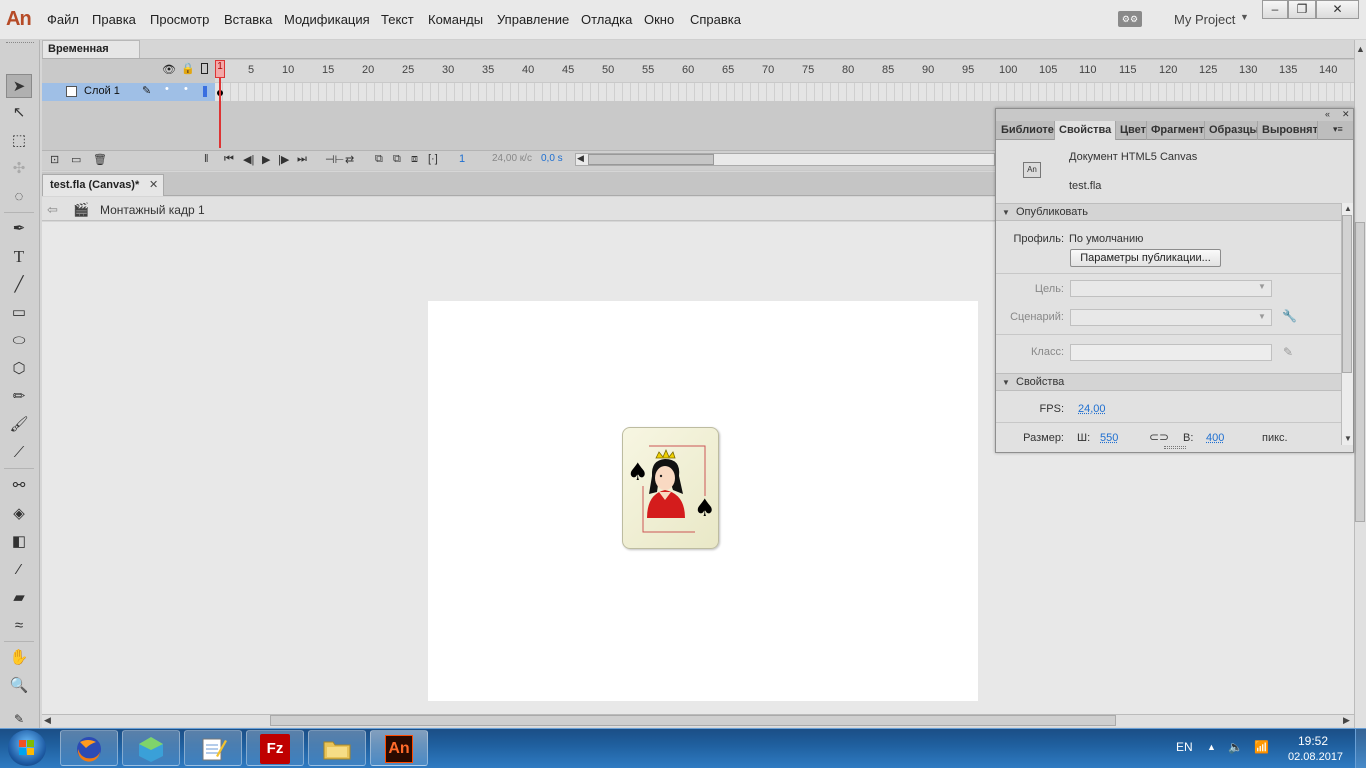  Describe the element at coordinates (1302, 9) in the screenshot. I see `maximize-button: ❐` at that location.